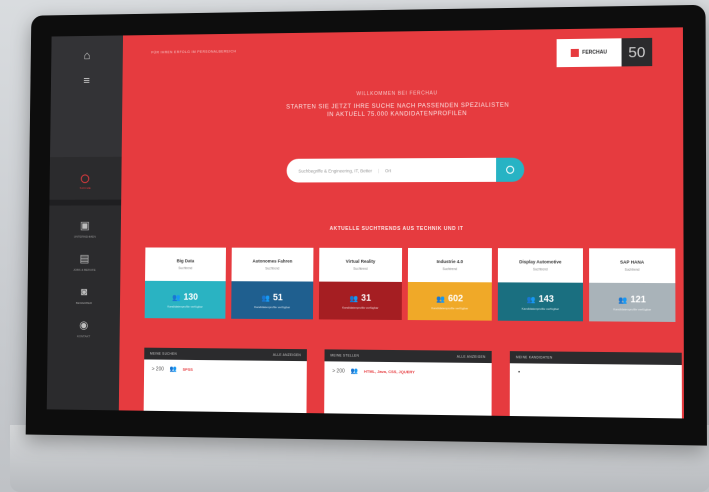 The image size is (709, 492). I want to click on logo: FERCHAU 50, so click(604, 52).